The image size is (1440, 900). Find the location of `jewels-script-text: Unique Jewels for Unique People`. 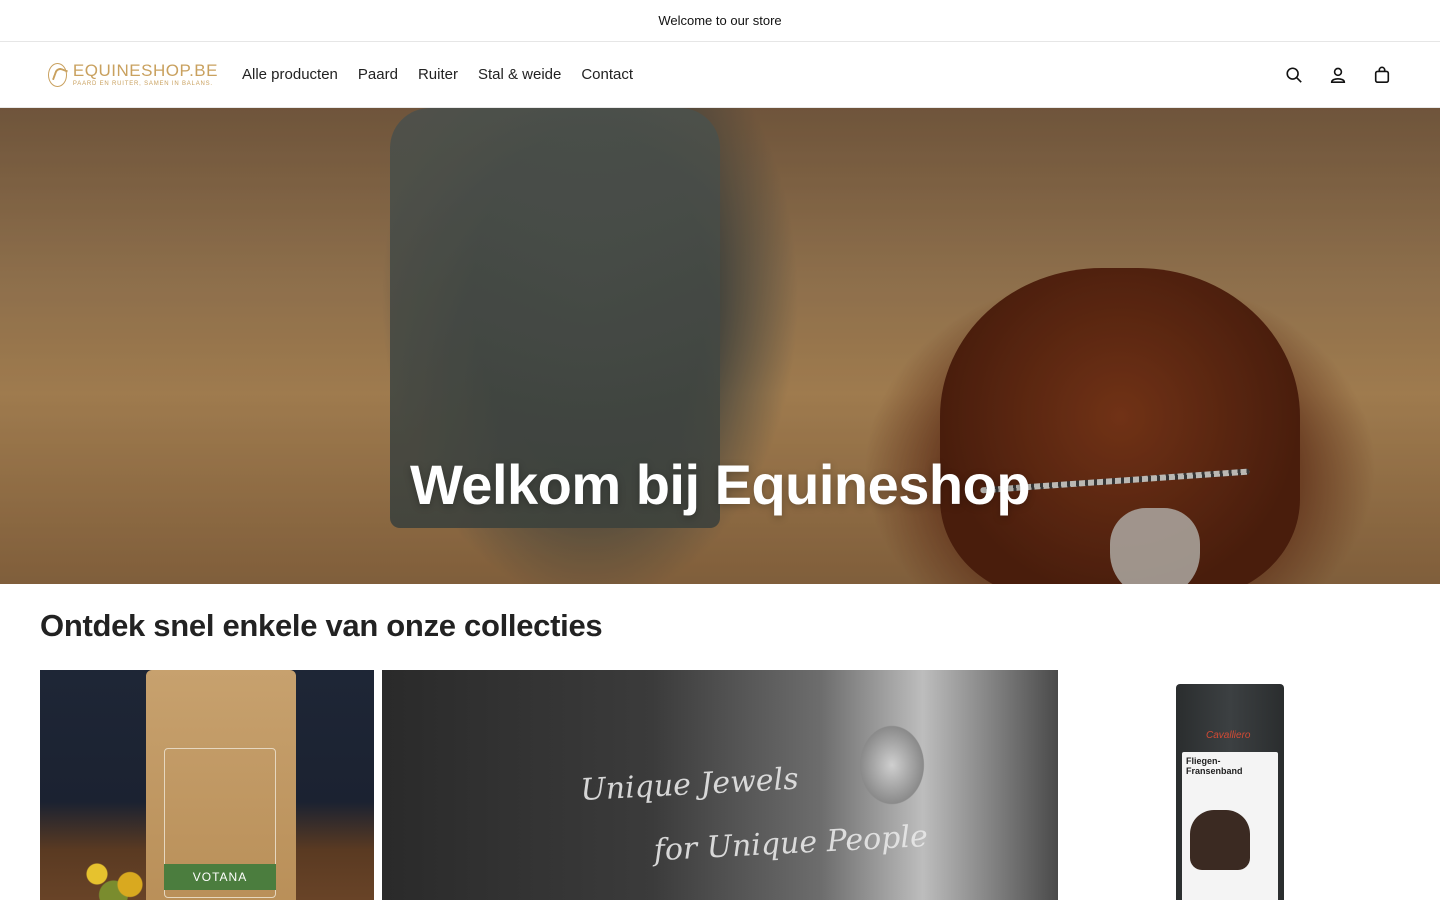

jewels-script-text: Unique Jewels for Unique People is located at coordinates (754, 815).